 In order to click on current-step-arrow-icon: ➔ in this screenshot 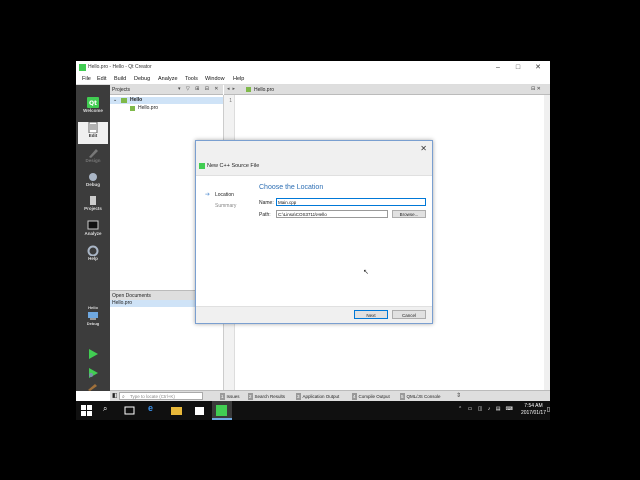, I will do `click(208, 195)`.